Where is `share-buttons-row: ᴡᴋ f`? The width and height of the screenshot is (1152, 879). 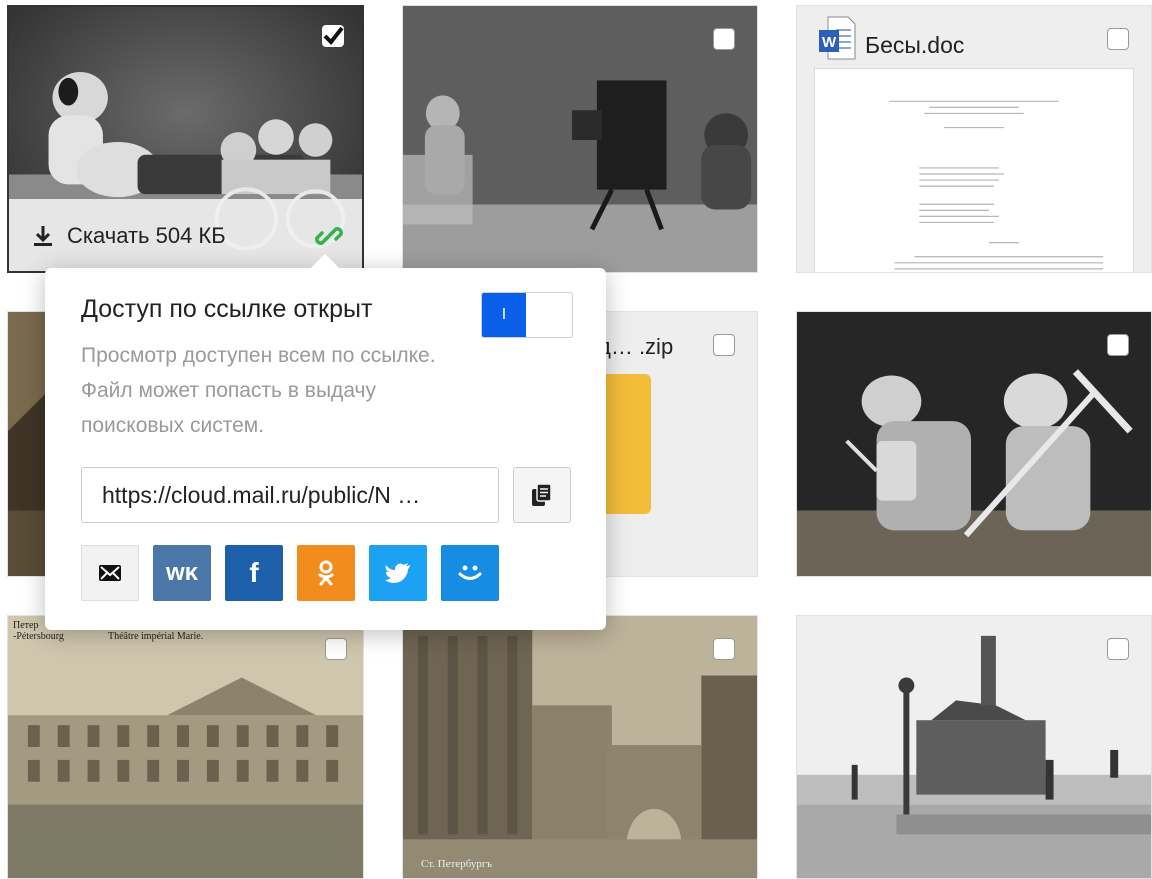 share-buttons-row: ᴡᴋ f is located at coordinates (290, 573).